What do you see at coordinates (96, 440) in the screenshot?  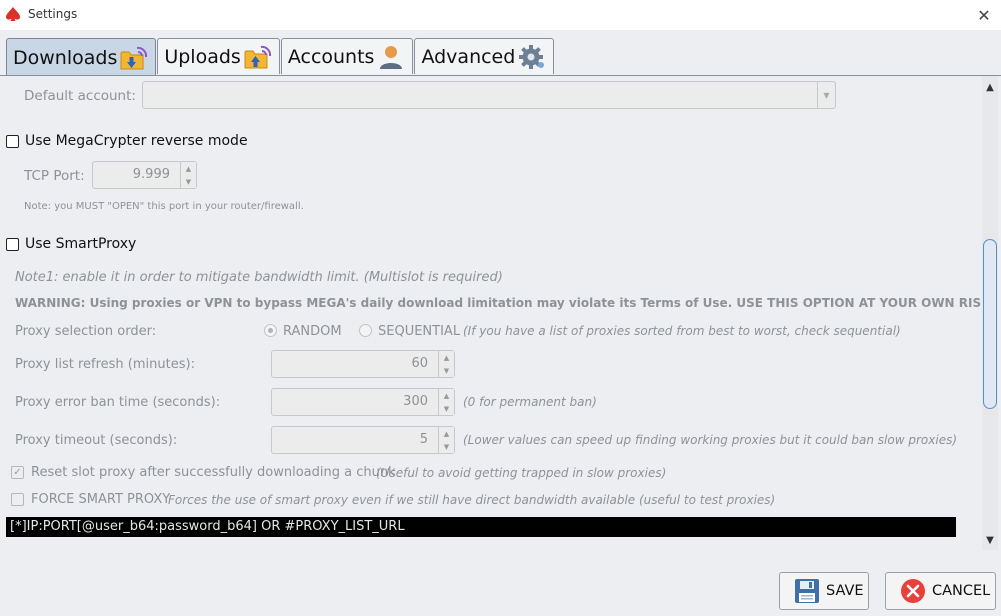 I see `timeout-label: Proxy timeout (seconds):` at bounding box center [96, 440].